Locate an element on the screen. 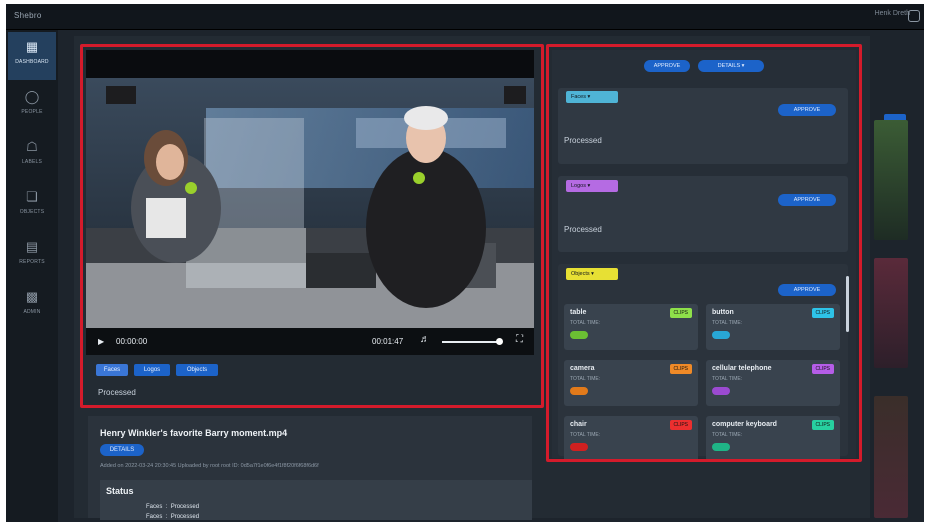 The image size is (930, 524). status-title: Status is located at coordinates (120, 491).